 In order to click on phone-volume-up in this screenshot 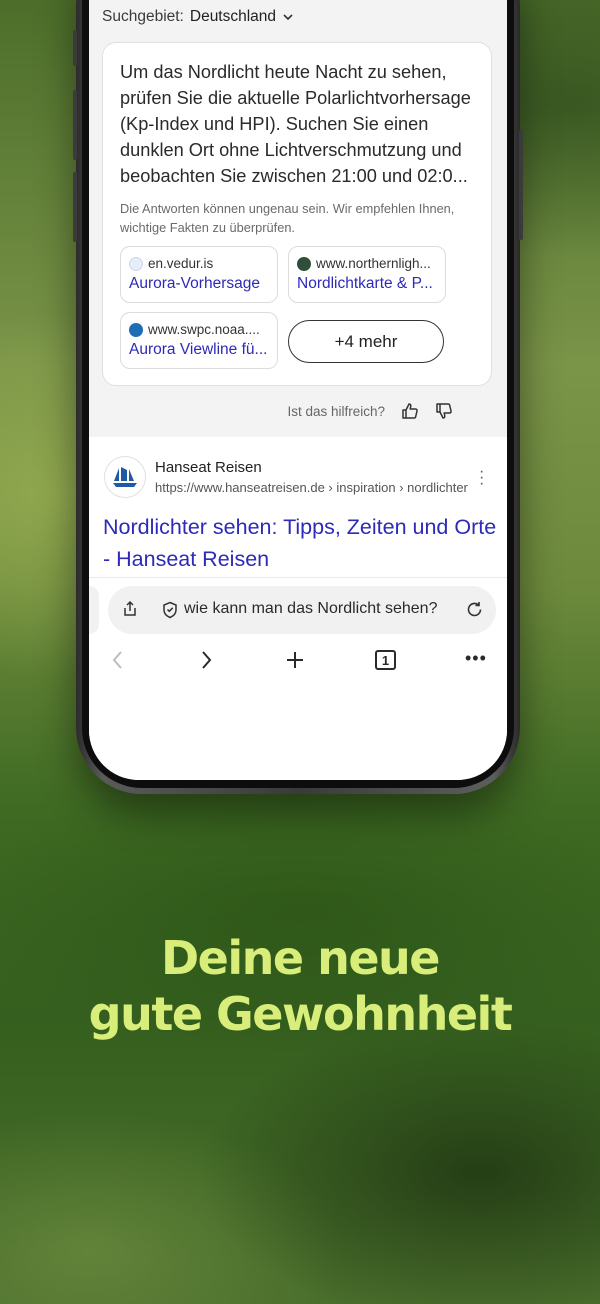, I will do `click(75, 125)`.